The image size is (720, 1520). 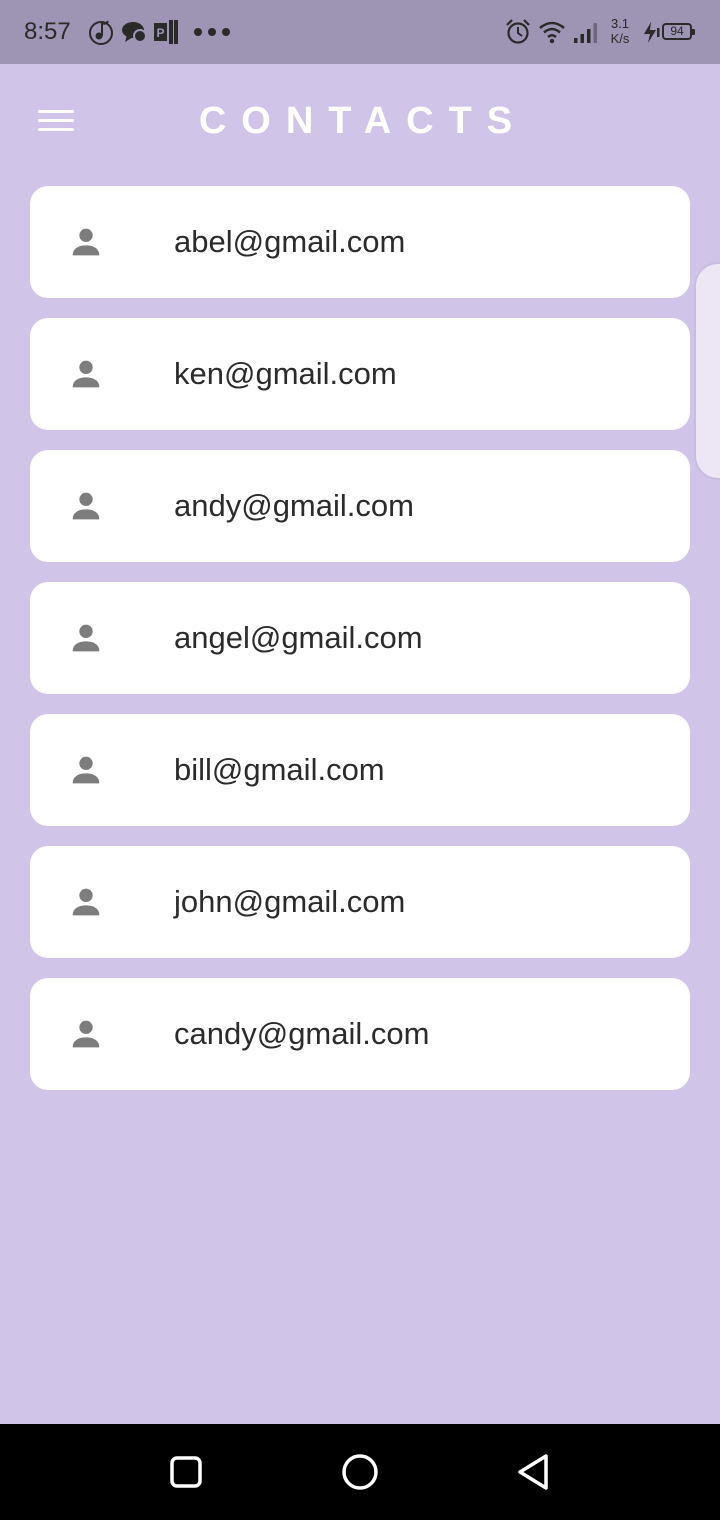 I want to click on page-title: CONTACTS, so click(x=363, y=121).